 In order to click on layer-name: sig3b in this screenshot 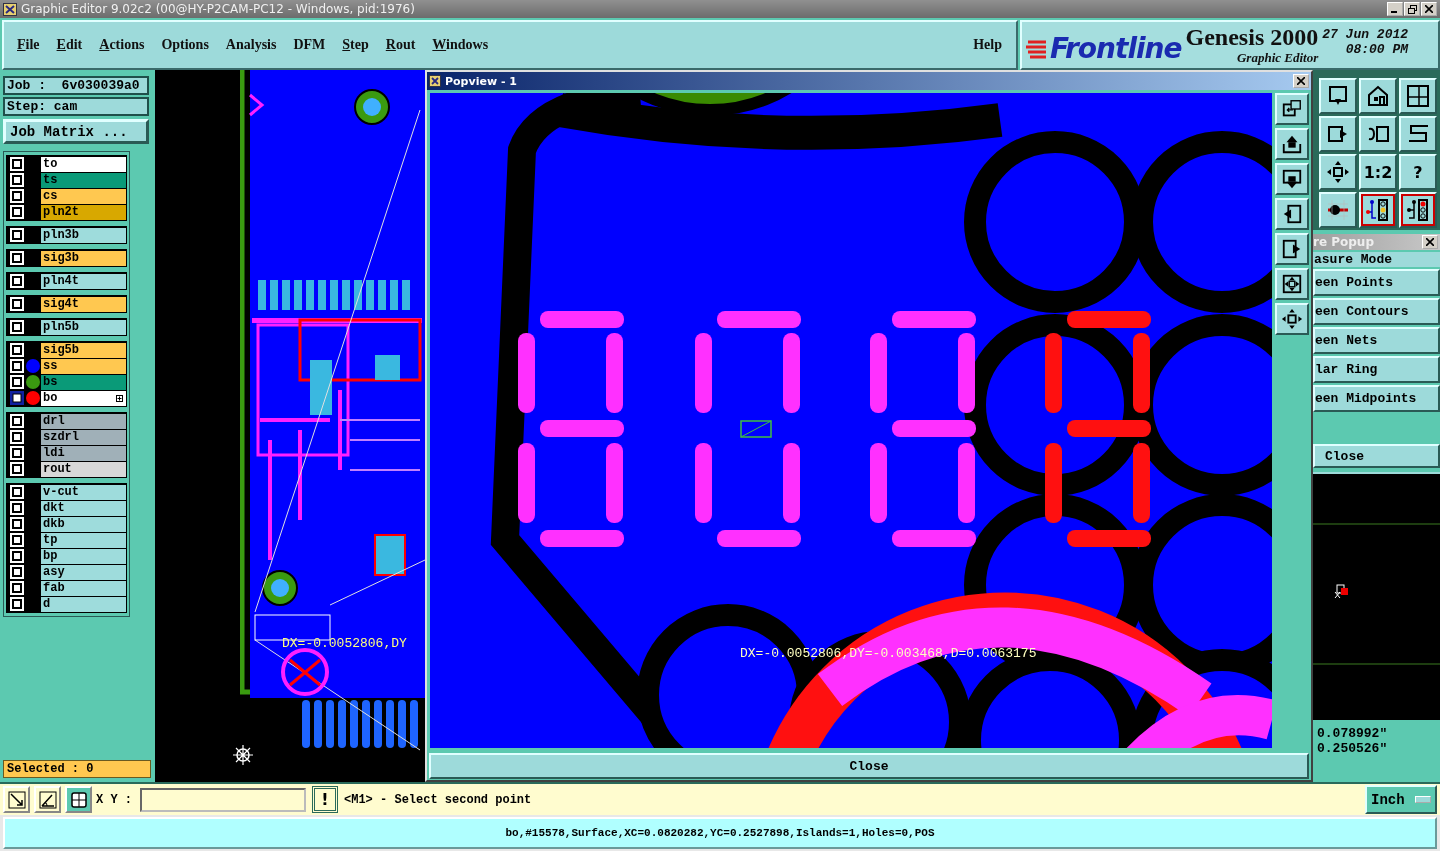, I will do `click(83, 258)`.